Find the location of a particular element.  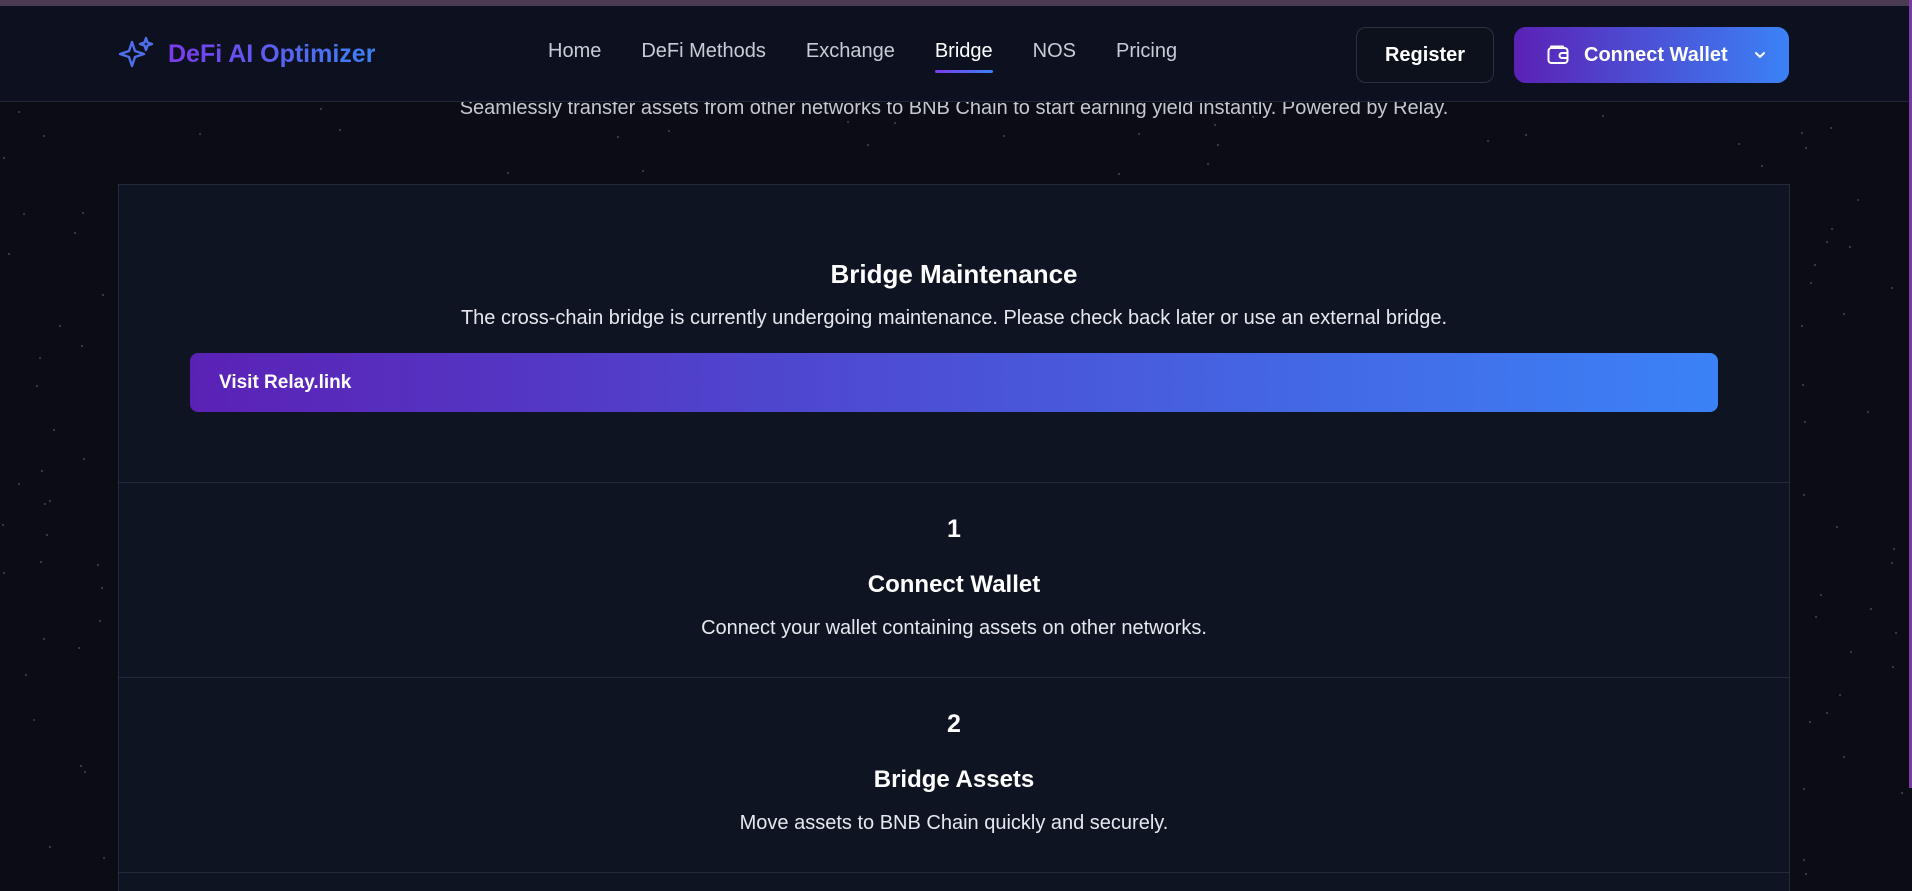

register-button: Register is located at coordinates (1425, 55).